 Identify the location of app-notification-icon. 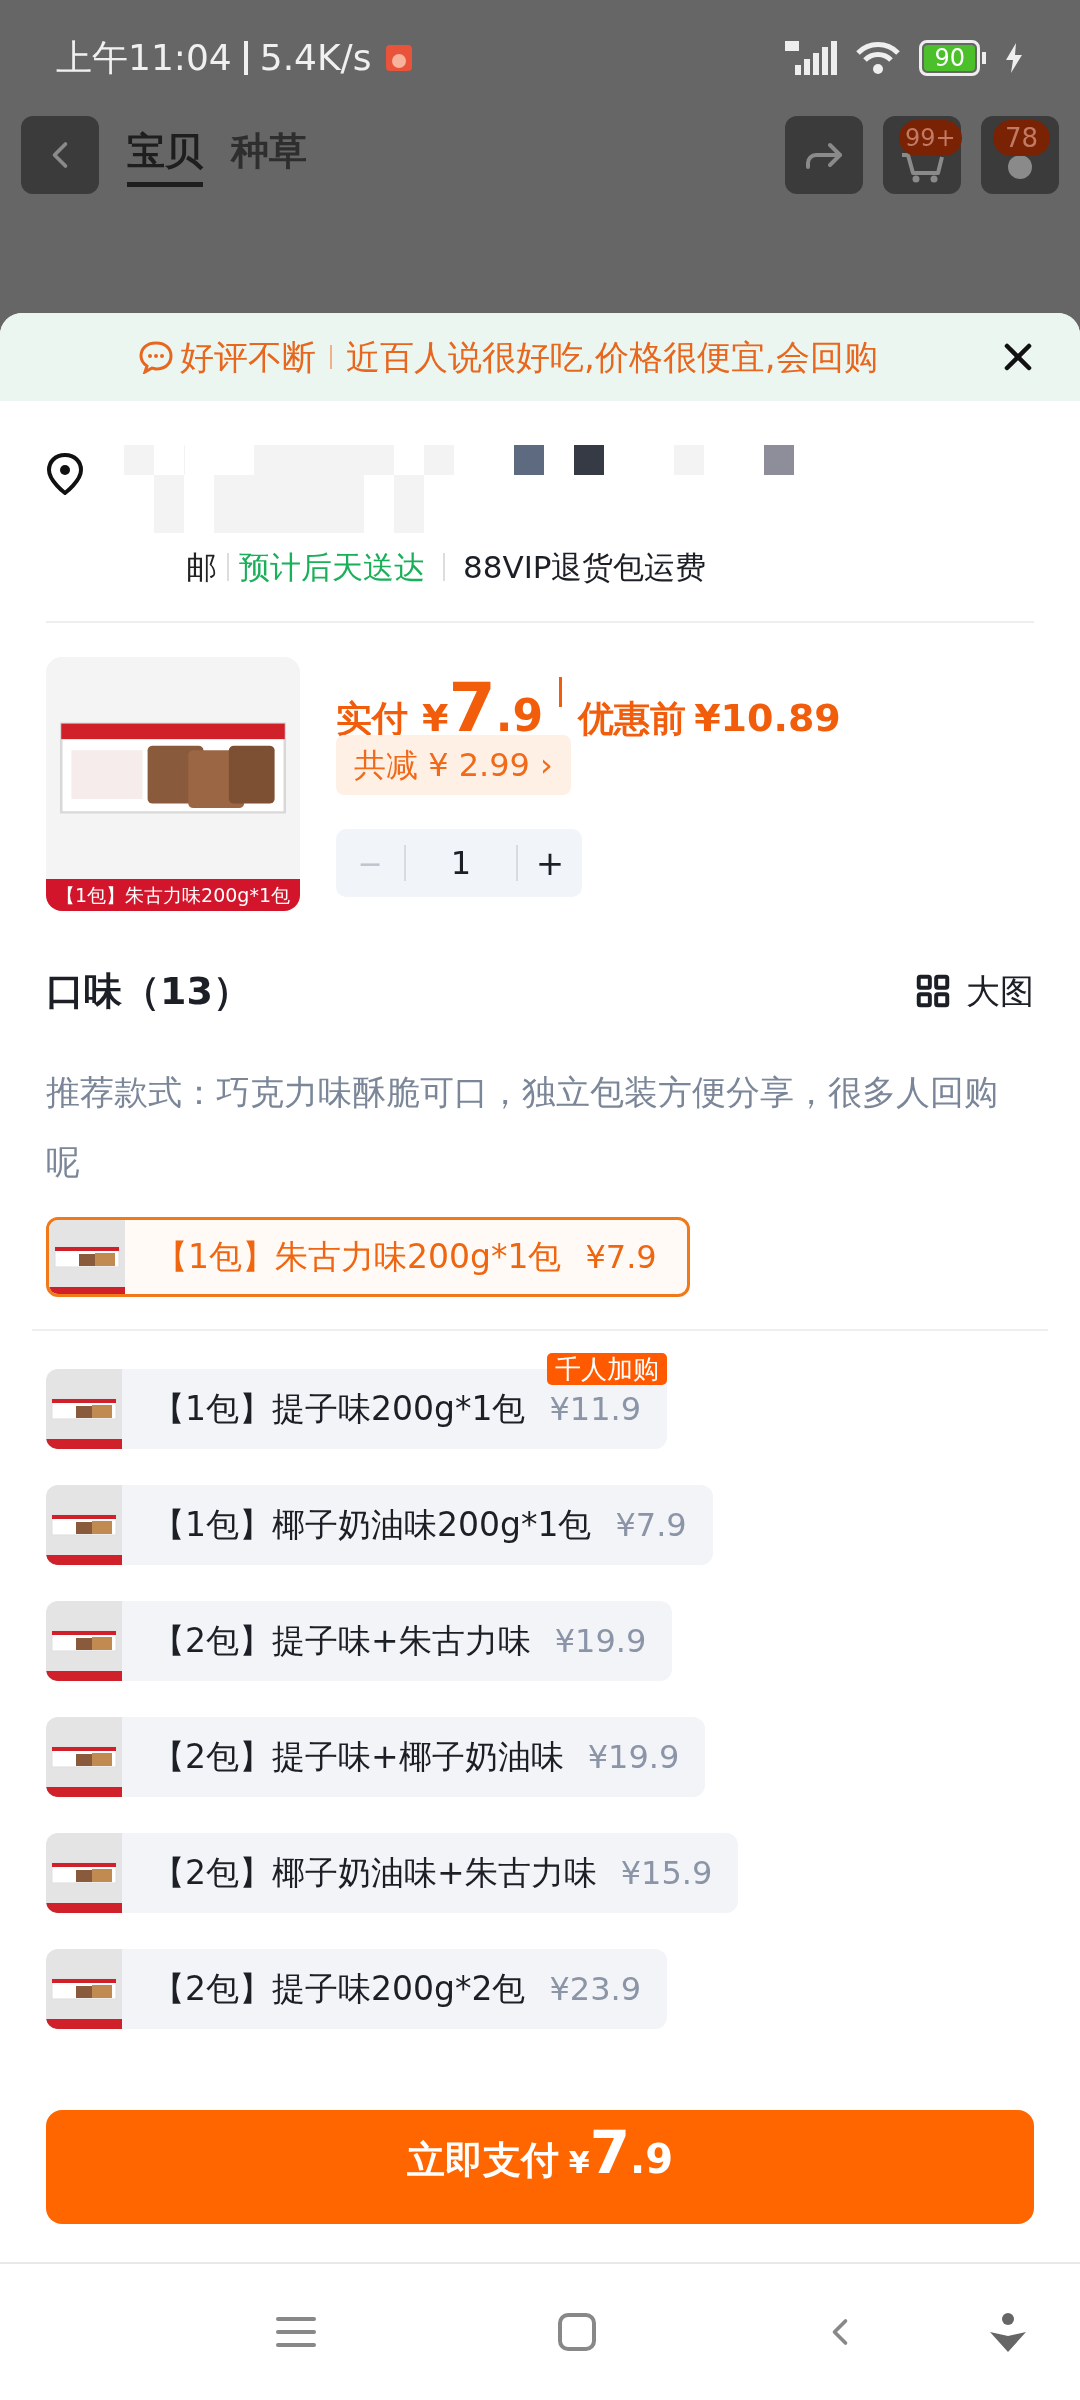
(398, 57).